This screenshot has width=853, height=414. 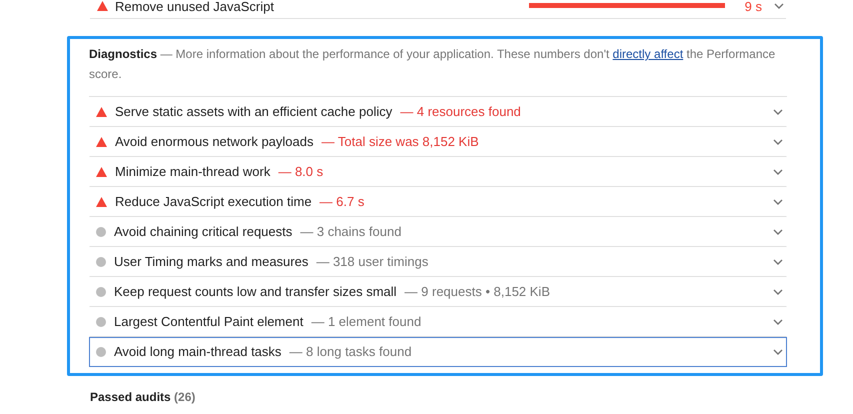 What do you see at coordinates (400, 142) in the screenshot?
I see `audit-detail: — Total size was 8,152 KiB` at bounding box center [400, 142].